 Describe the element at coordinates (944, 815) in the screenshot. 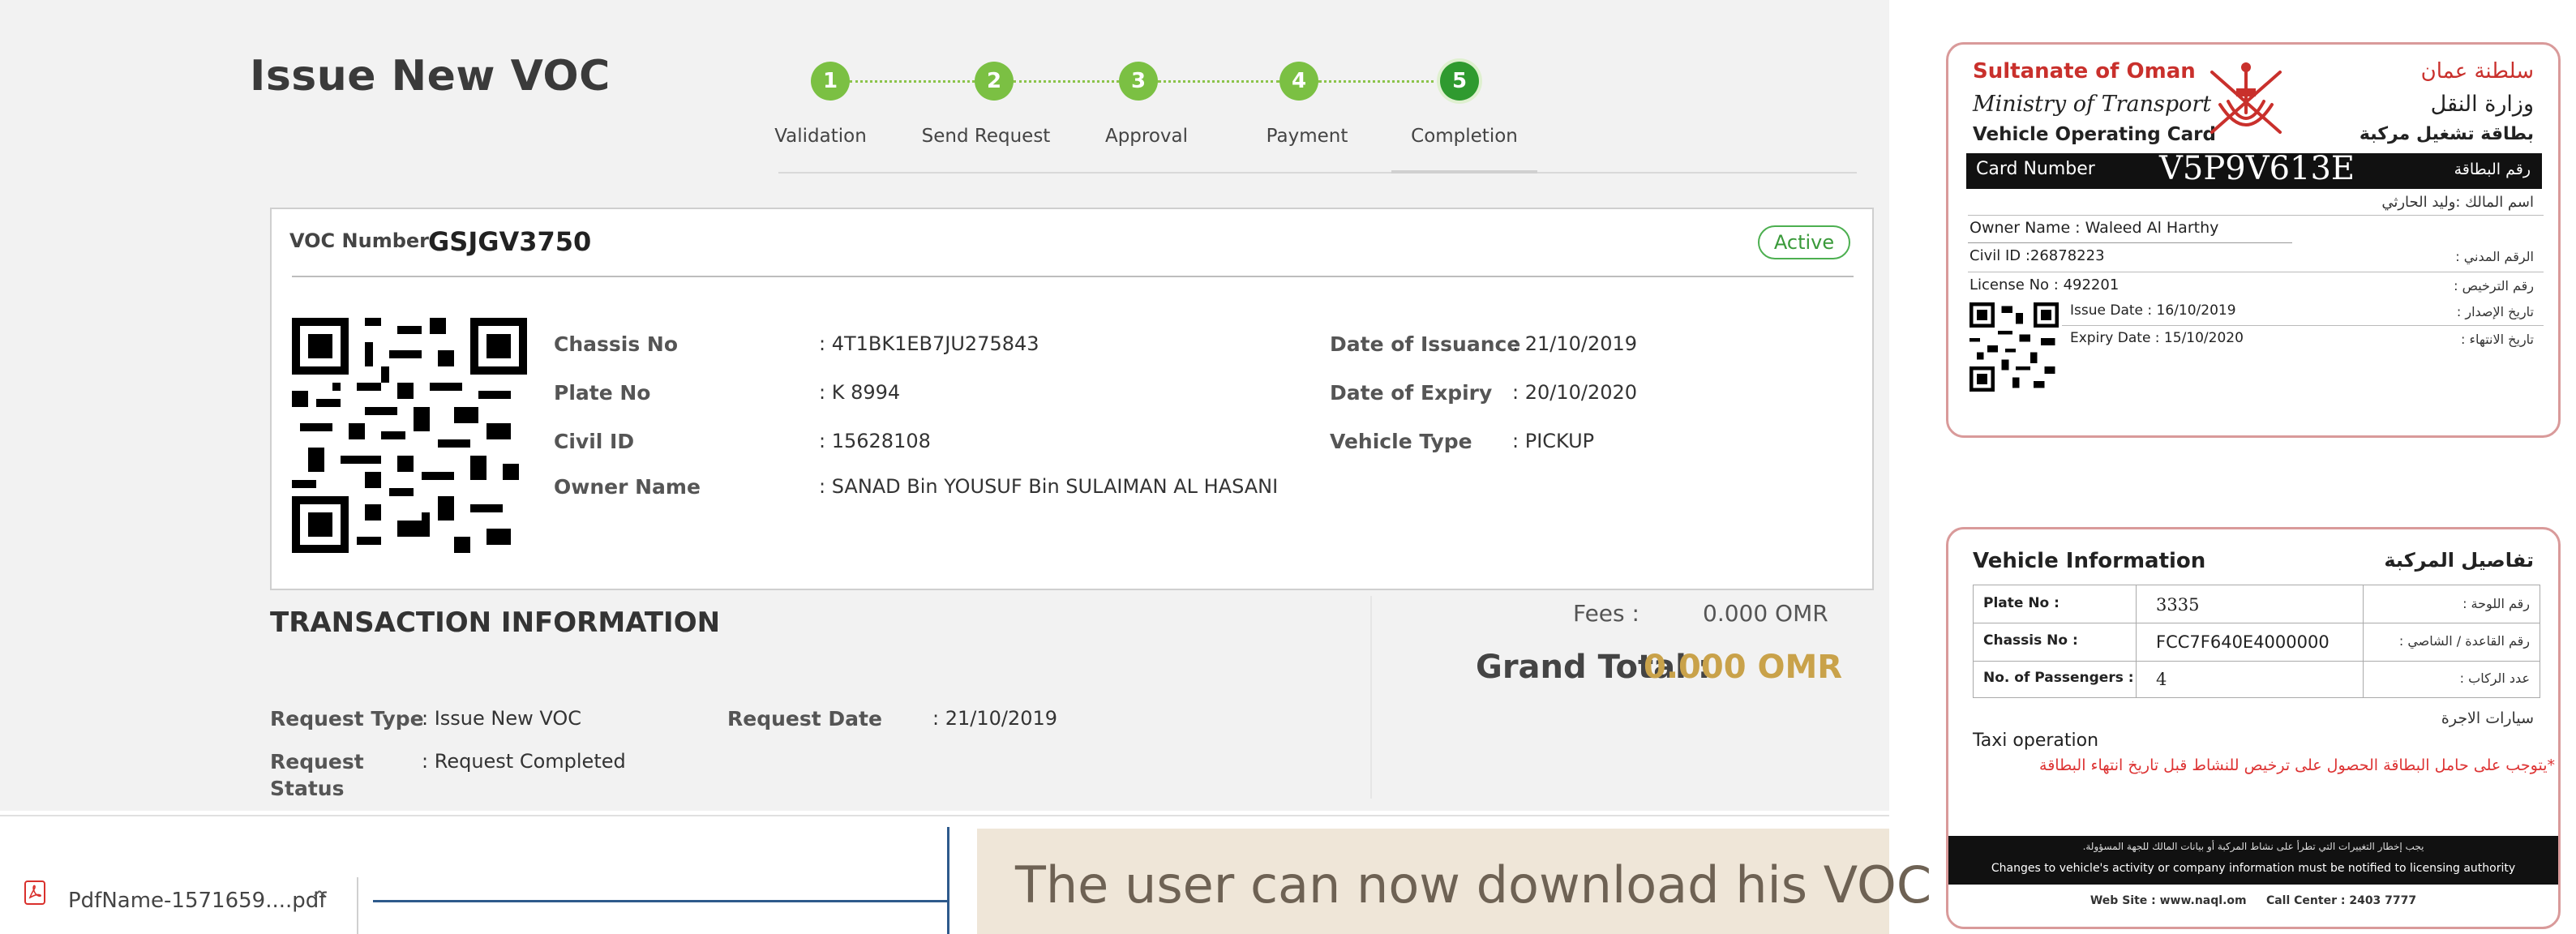

I see `download-bar-divider` at that location.